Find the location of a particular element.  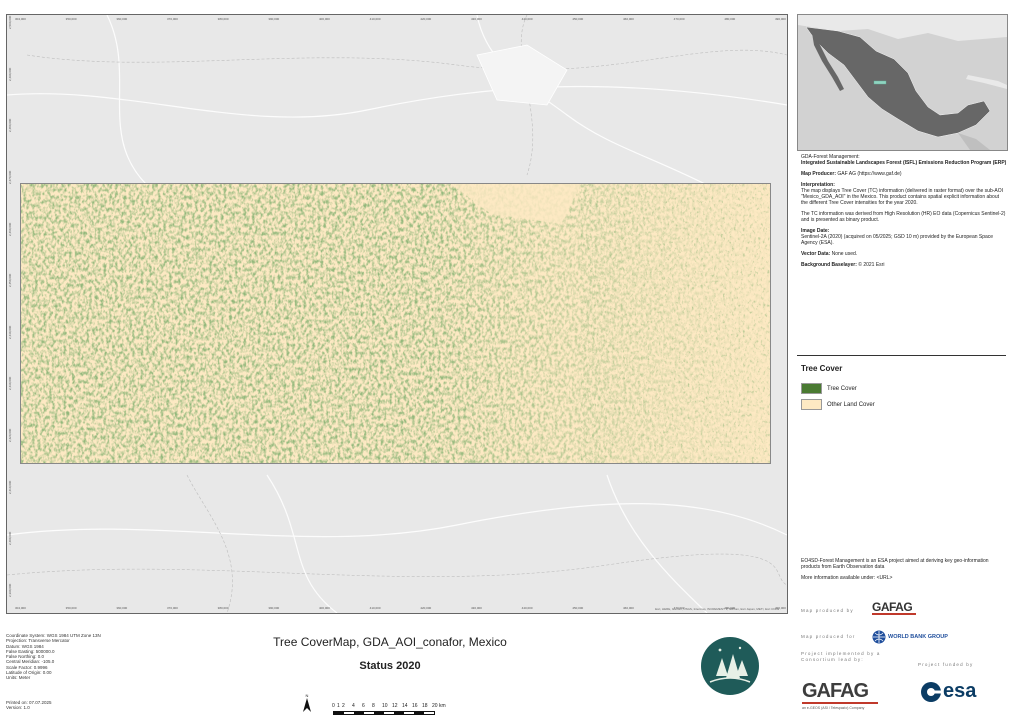

left-tick-label: 2,450,000 is located at coordinates (10, 280).